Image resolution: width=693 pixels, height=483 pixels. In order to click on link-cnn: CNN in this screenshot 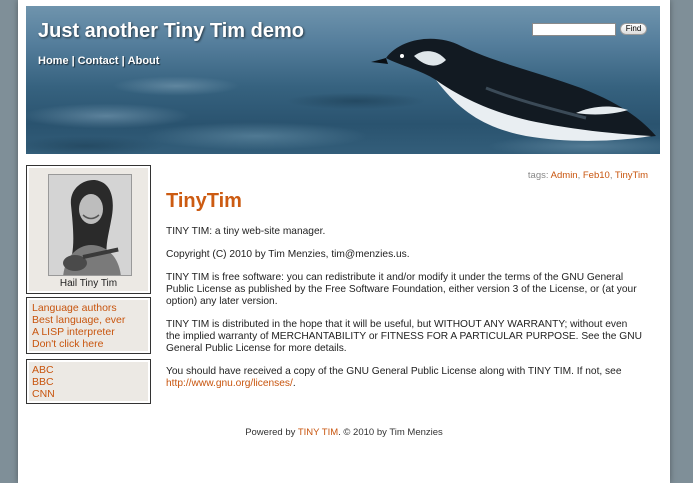, I will do `click(43, 394)`.